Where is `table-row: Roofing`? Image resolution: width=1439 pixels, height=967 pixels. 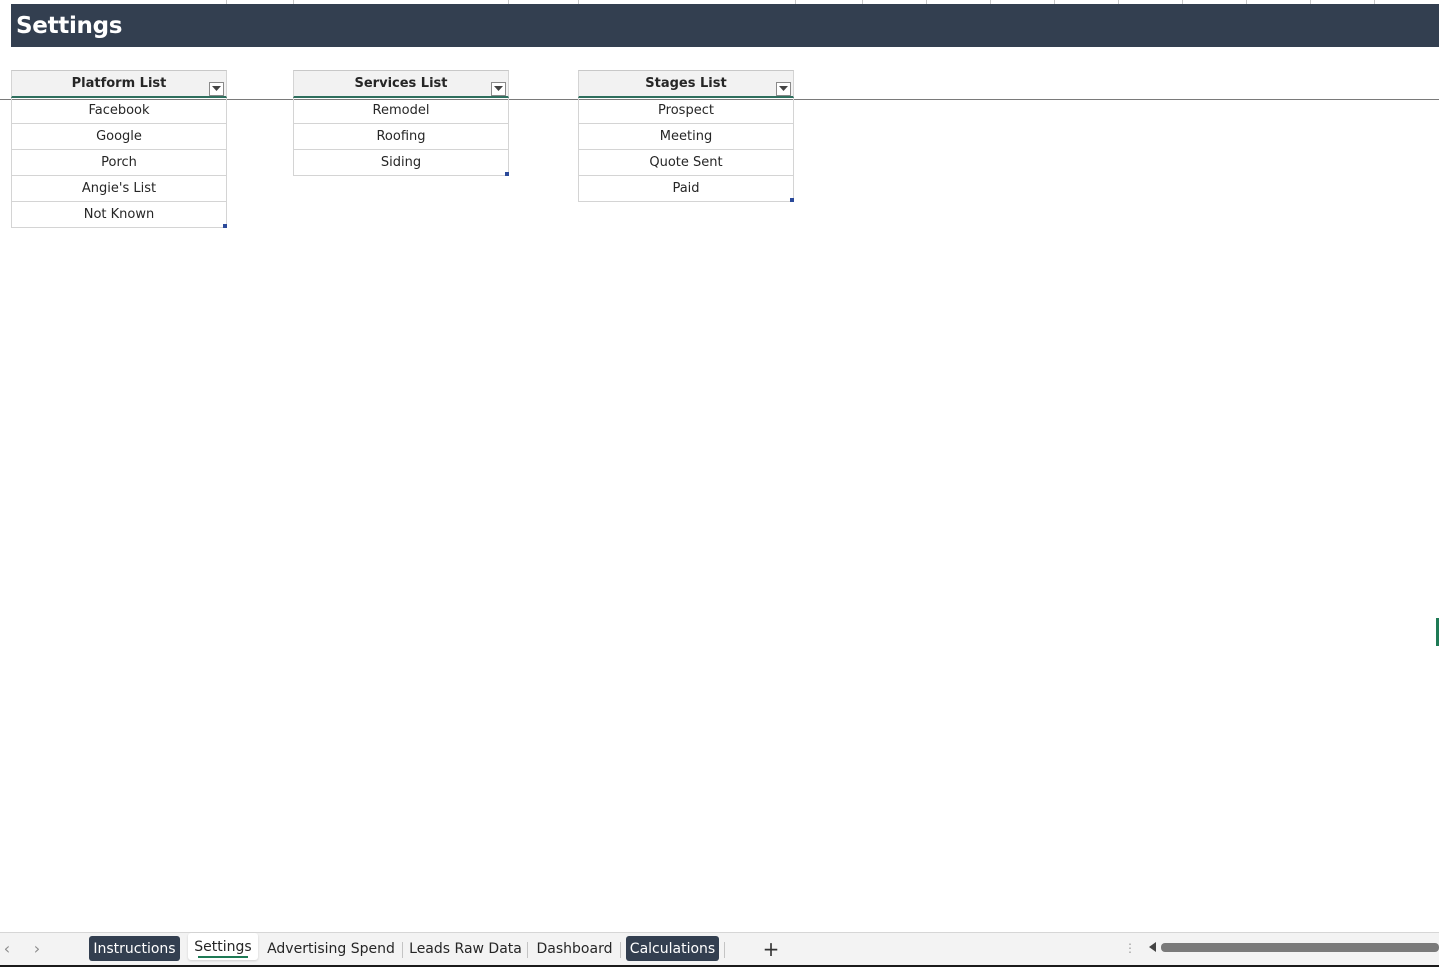 table-row: Roofing is located at coordinates (401, 137).